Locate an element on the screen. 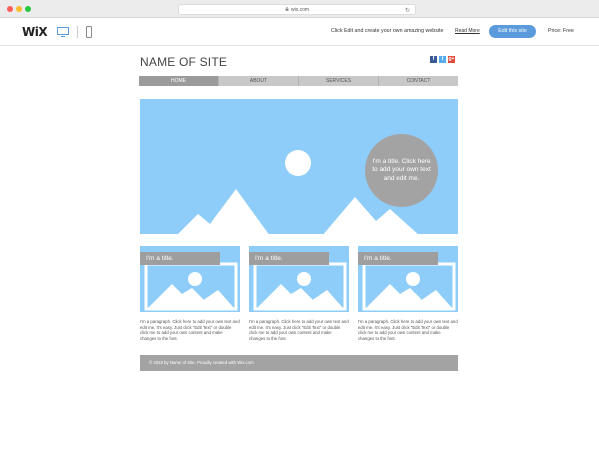  site-title: NAME OF SITE is located at coordinates (183, 62).